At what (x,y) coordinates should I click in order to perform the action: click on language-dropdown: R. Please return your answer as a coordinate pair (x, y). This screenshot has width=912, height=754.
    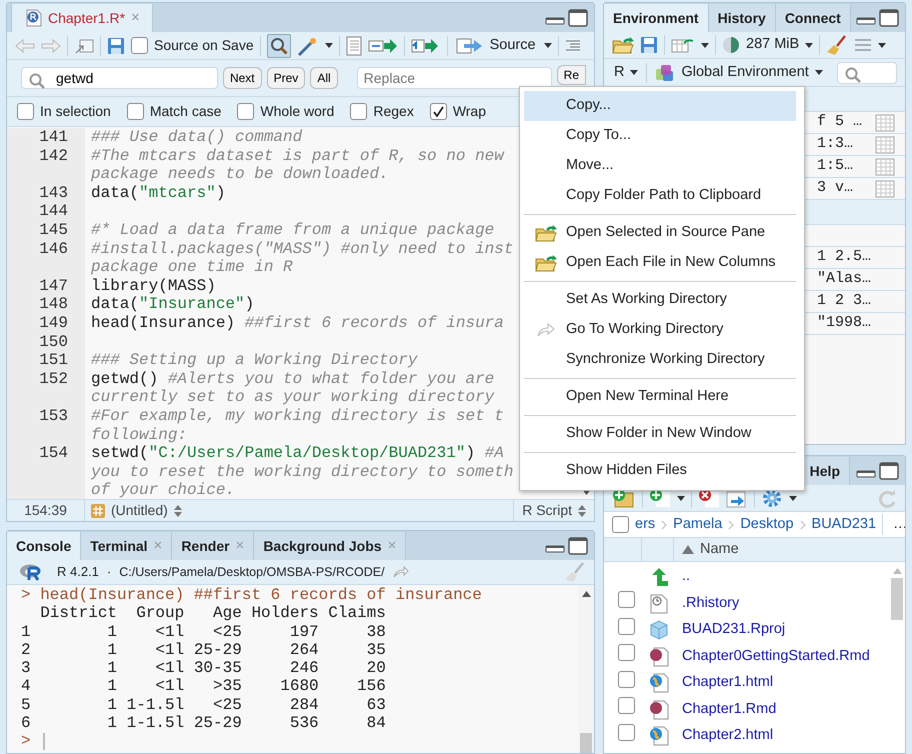
    Looking at the image, I should click on (626, 73).